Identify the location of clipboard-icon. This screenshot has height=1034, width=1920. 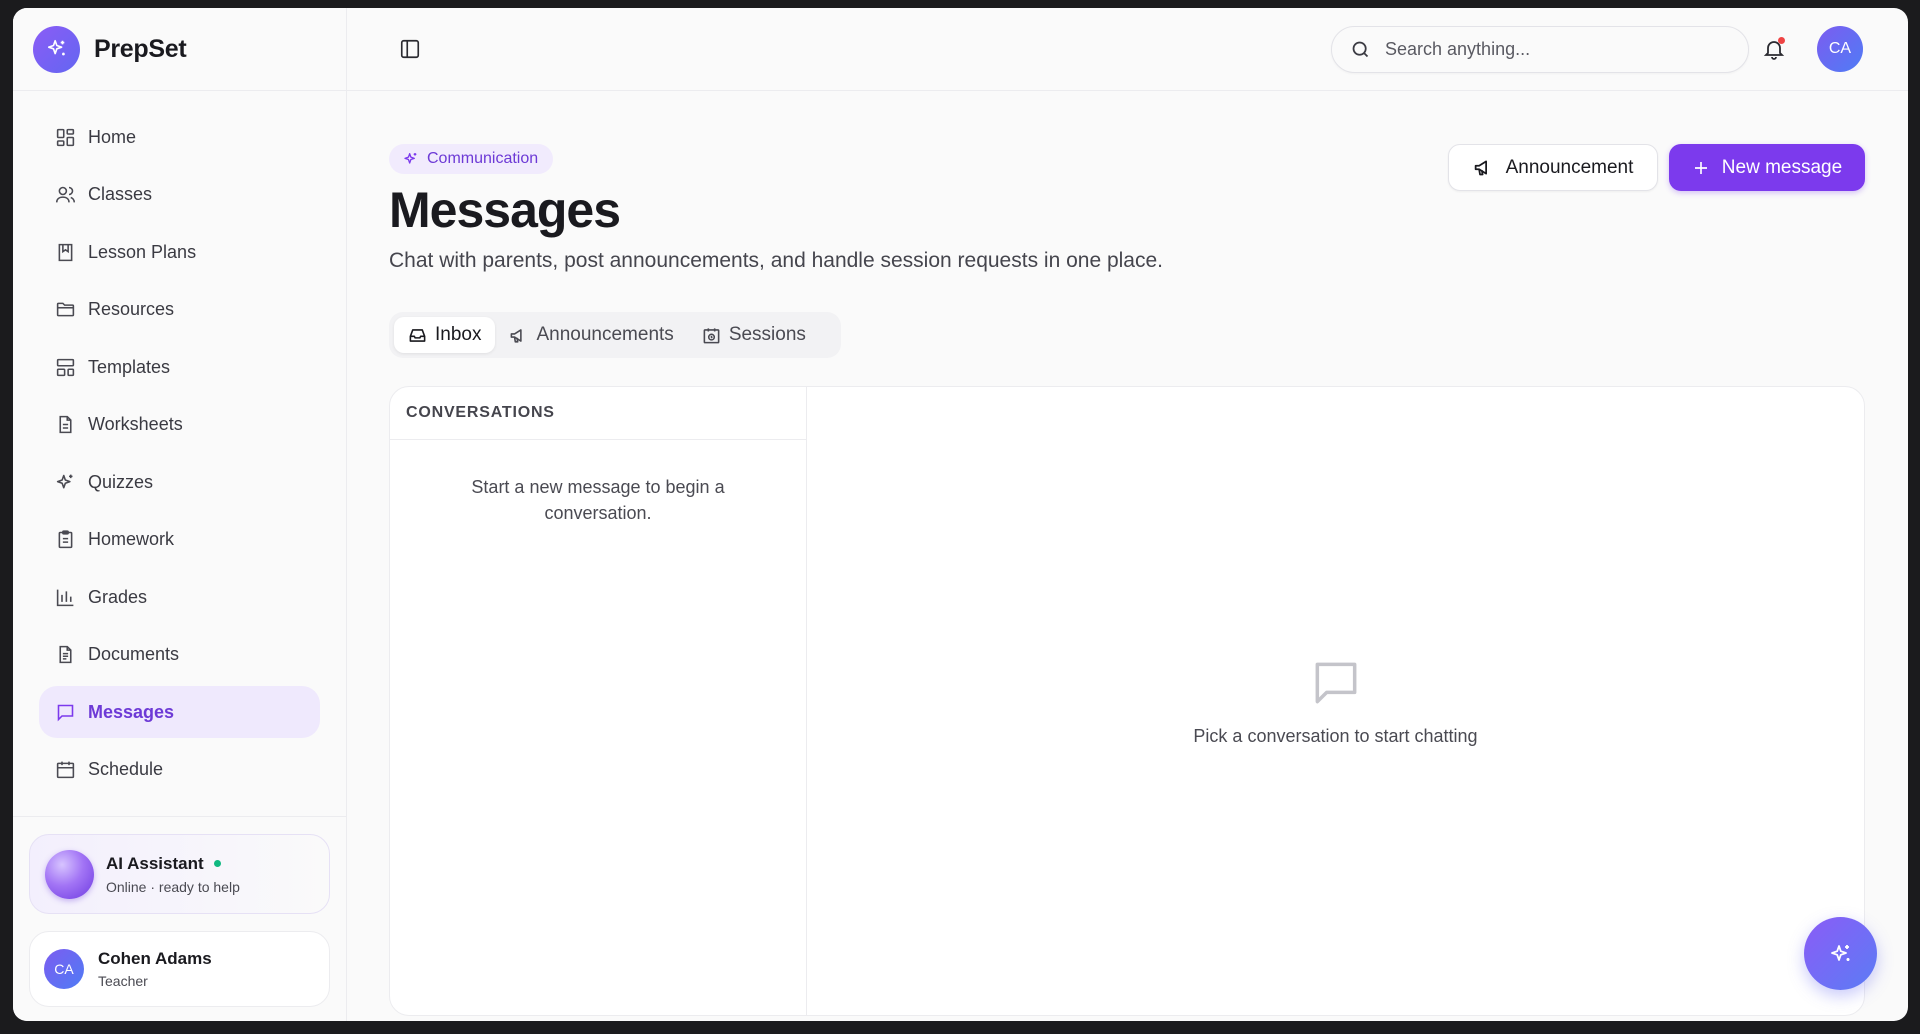
(65, 539).